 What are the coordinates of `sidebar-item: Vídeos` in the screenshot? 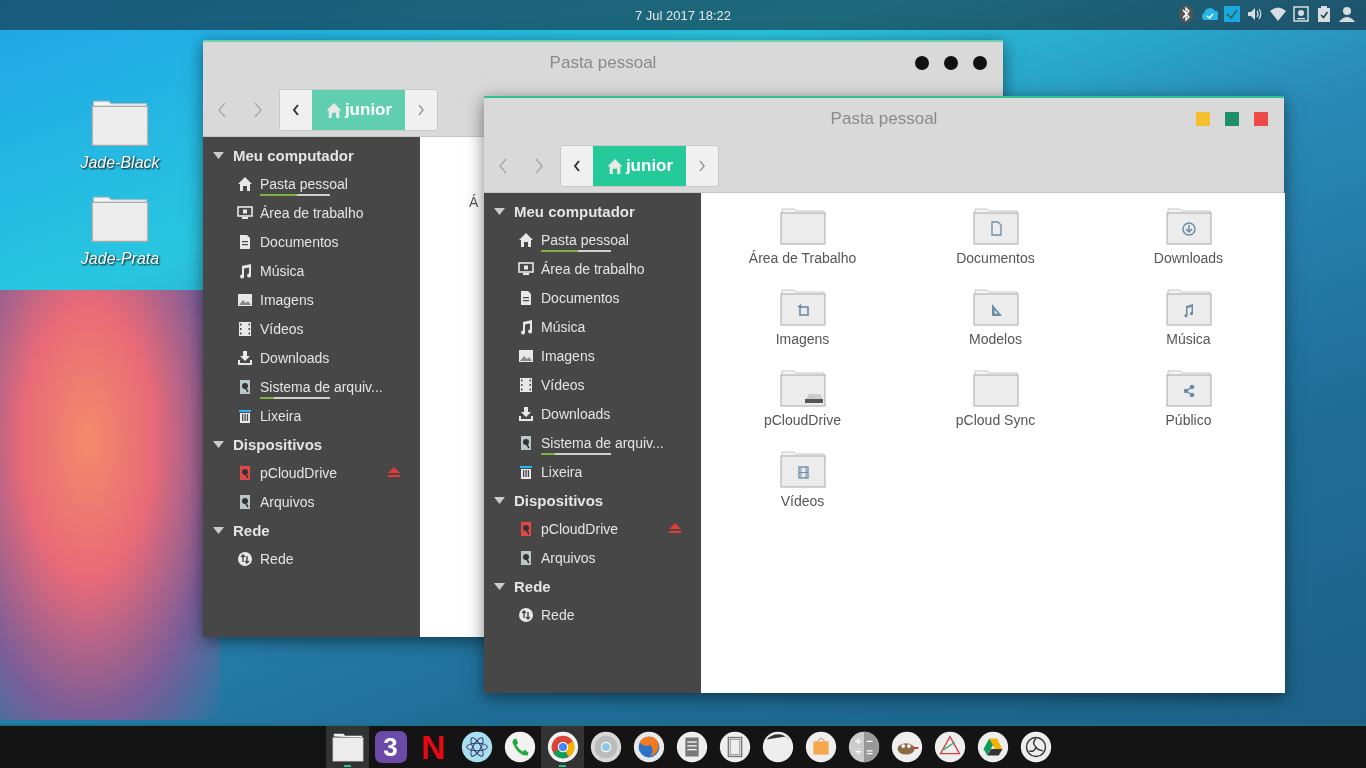 It's located at (563, 384).